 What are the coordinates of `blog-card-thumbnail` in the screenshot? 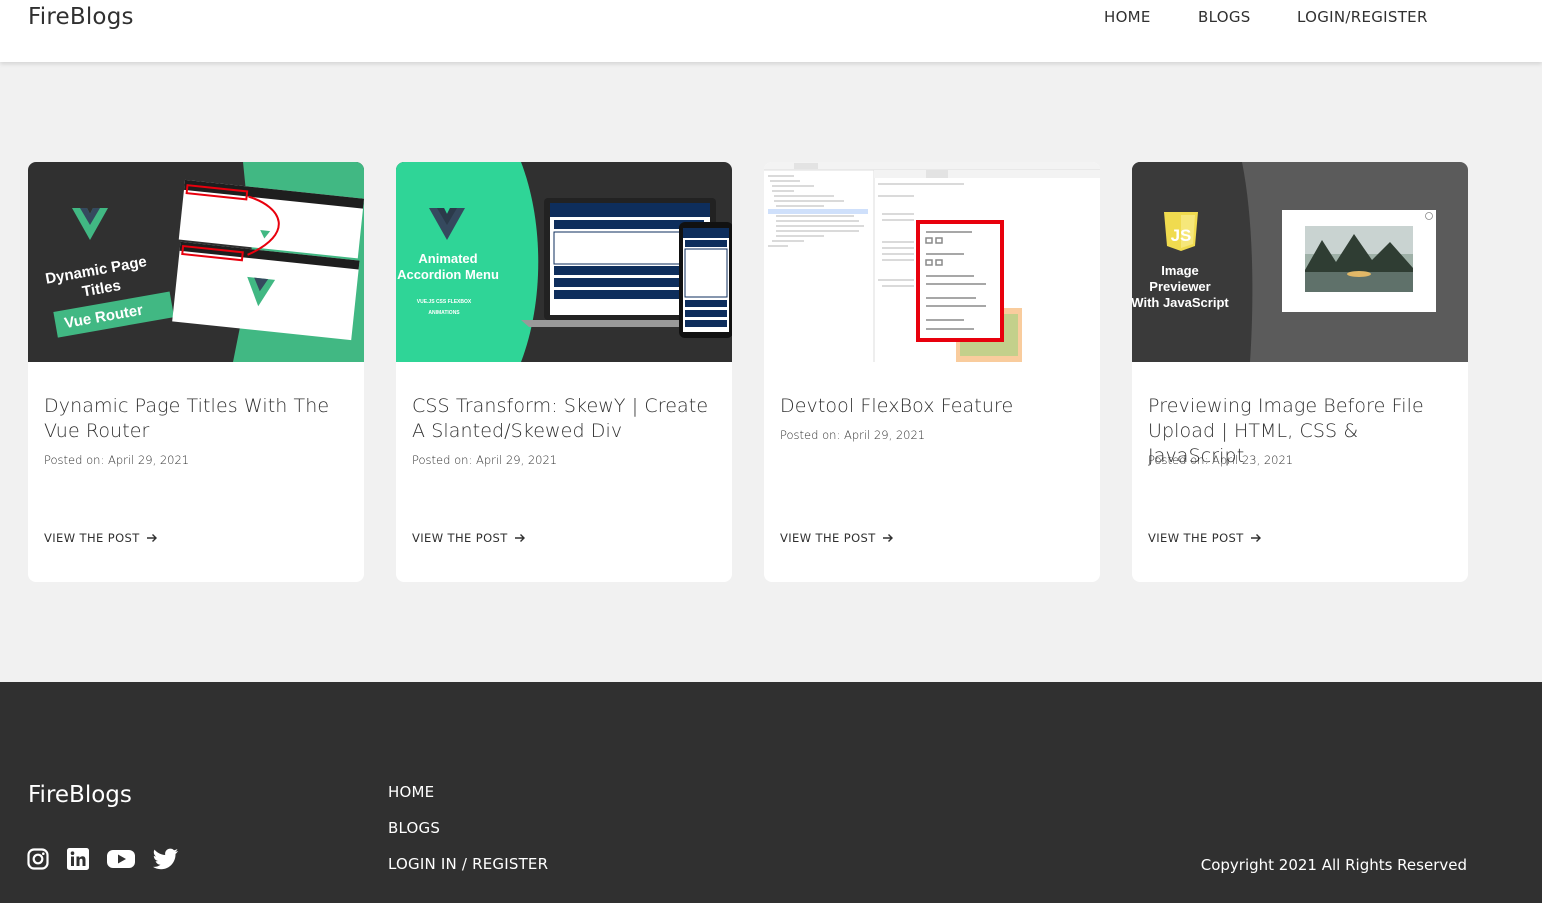 It's located at (932, 262).